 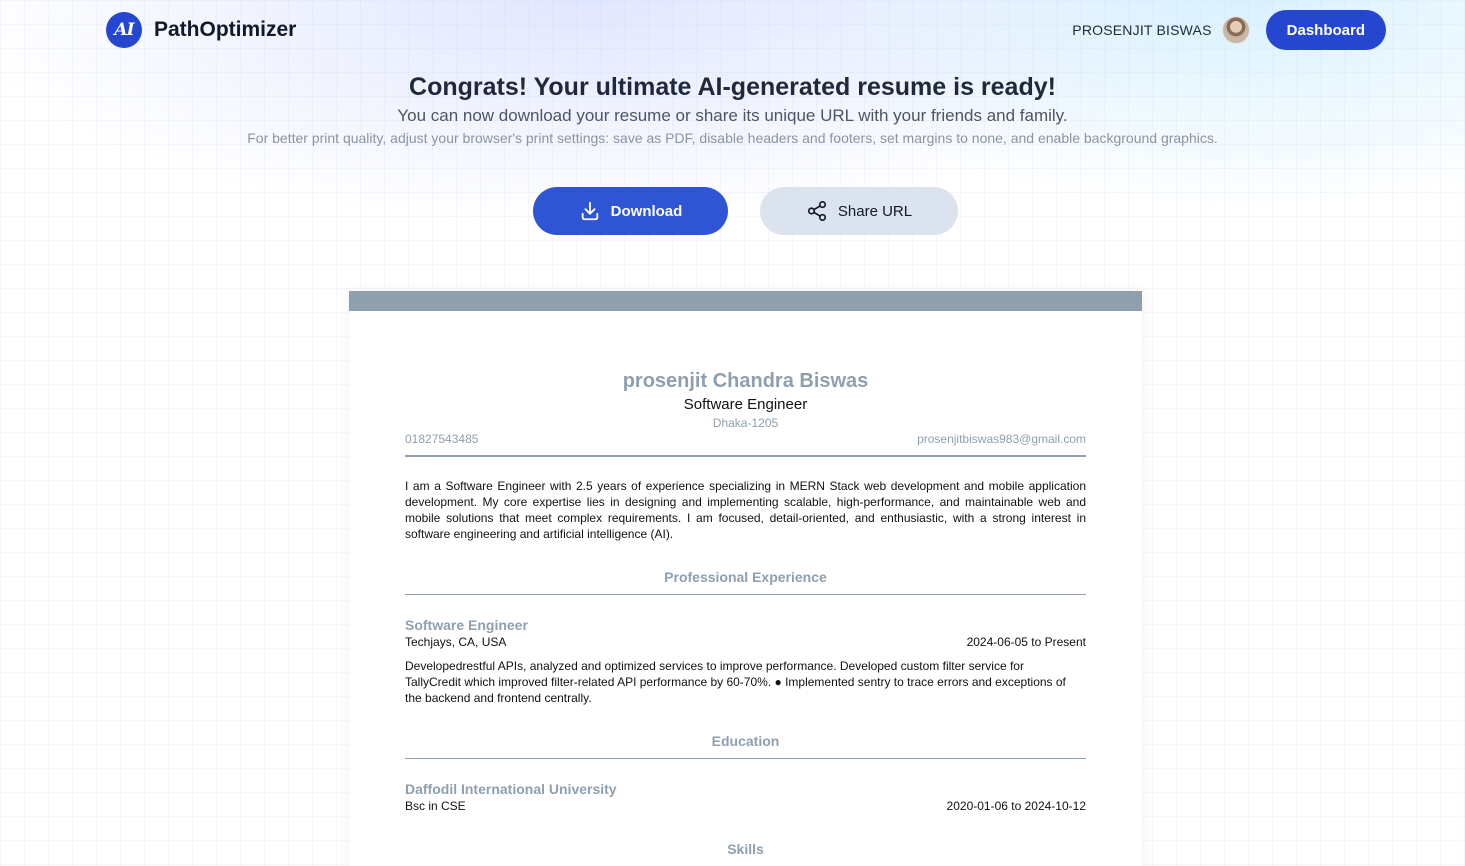 What do you see at coordinates (1001, 439) in the screenshot?
I see `resume-email: prosenjitbiswas983@gmail.com` at bounding box center [1001, 439].